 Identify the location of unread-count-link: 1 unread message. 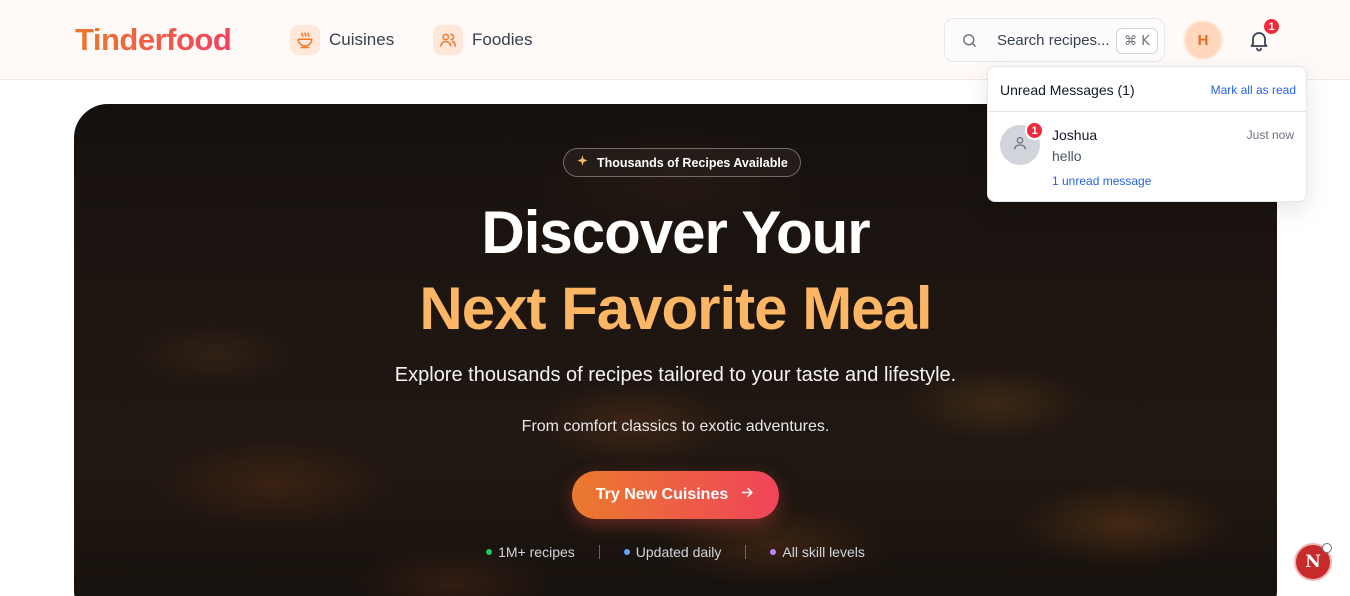
(1101, 181).